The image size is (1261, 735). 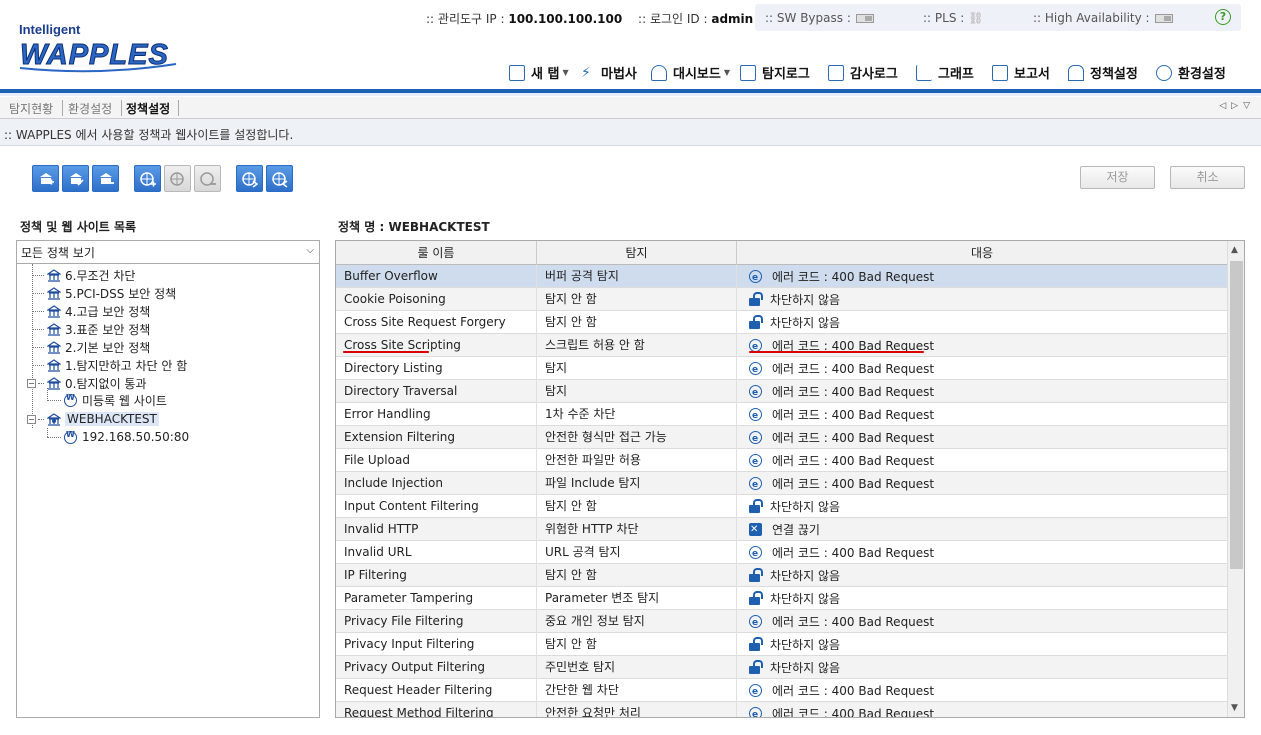 What do you see at coordinates (1191, 72) in the screenshot?
I see `nav-settings: 환경설정` at bounding box center [1191, 72].